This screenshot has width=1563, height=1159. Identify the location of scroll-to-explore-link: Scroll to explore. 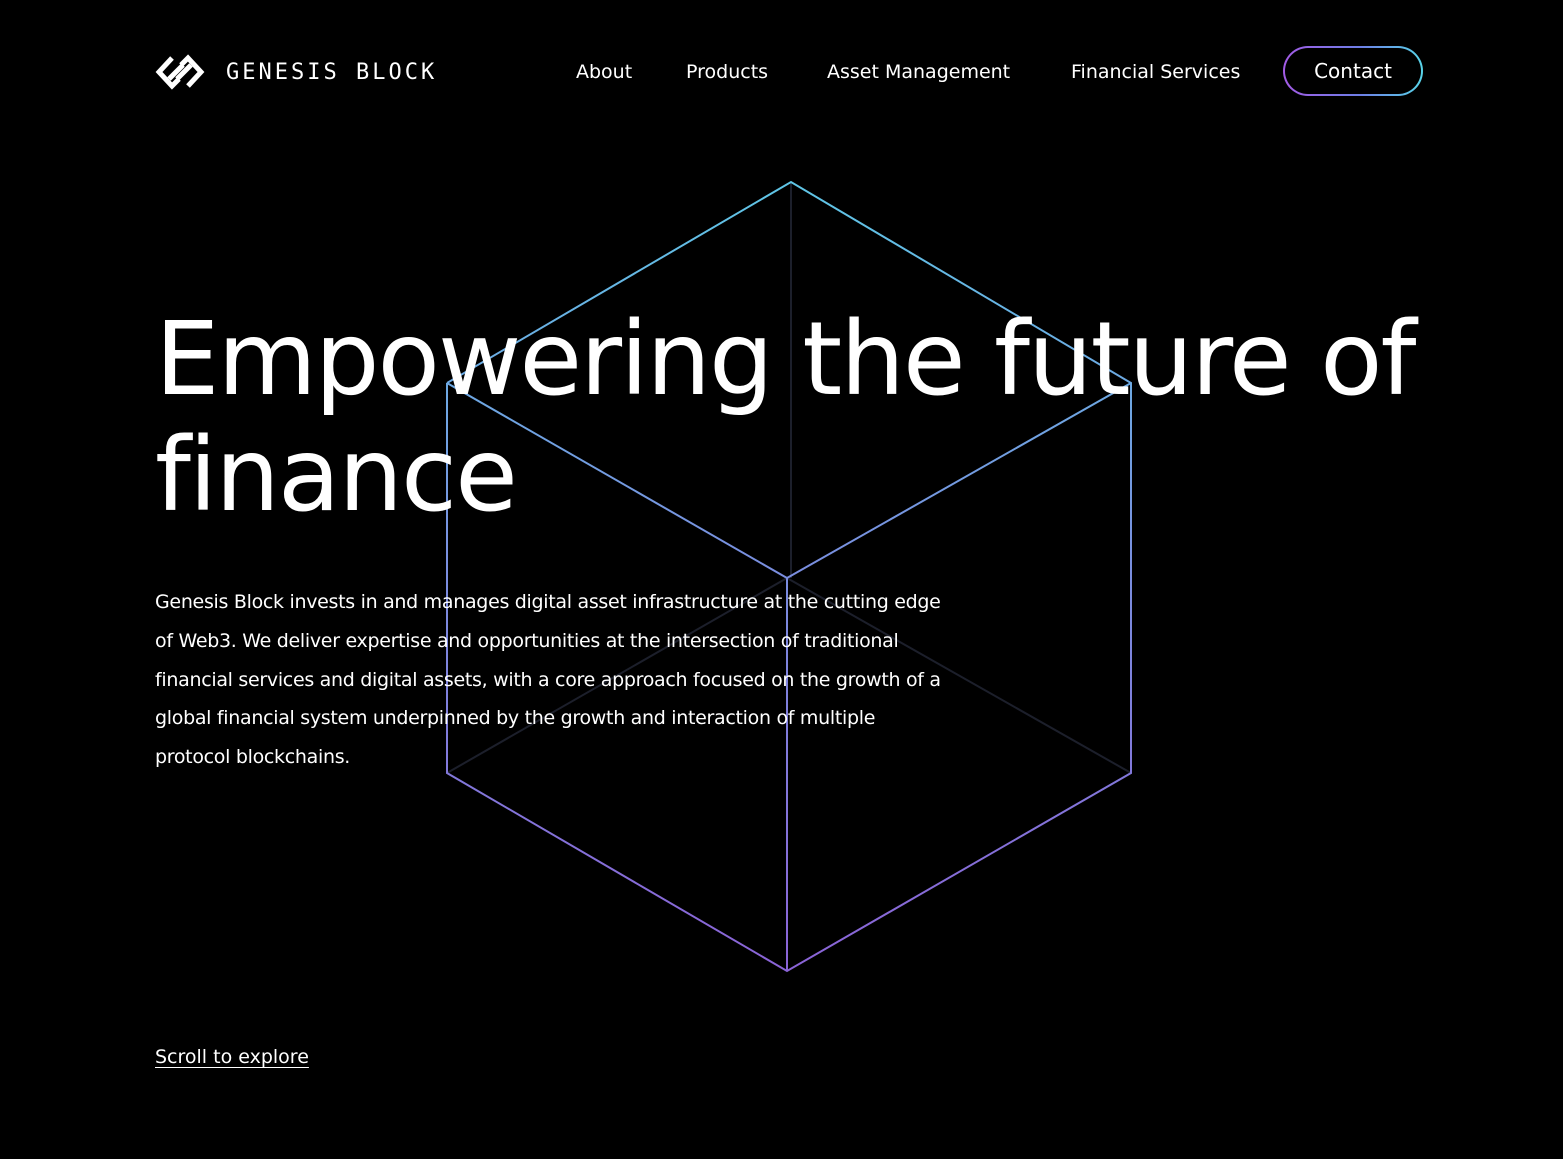
(232, 1057).